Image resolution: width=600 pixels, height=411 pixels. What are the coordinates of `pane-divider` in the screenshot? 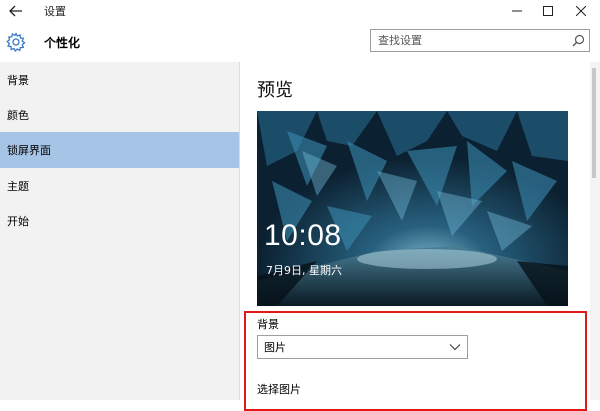 It's located at (239, 231).